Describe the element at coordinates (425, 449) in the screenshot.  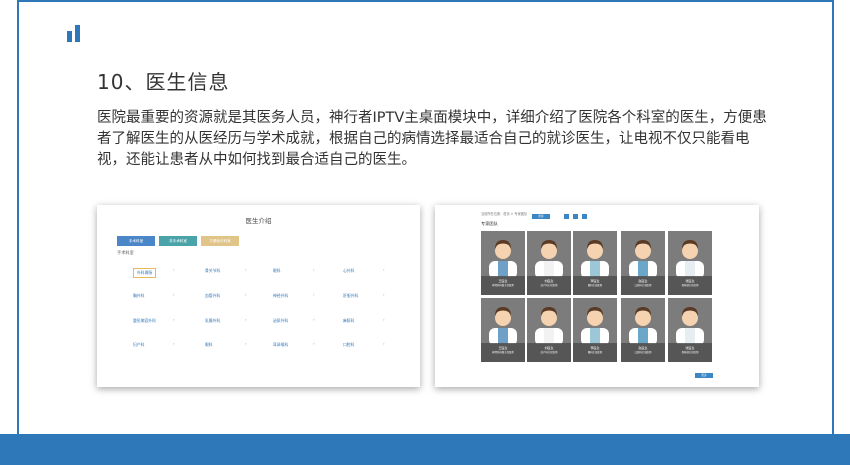
I see `footer-bar` at that location.